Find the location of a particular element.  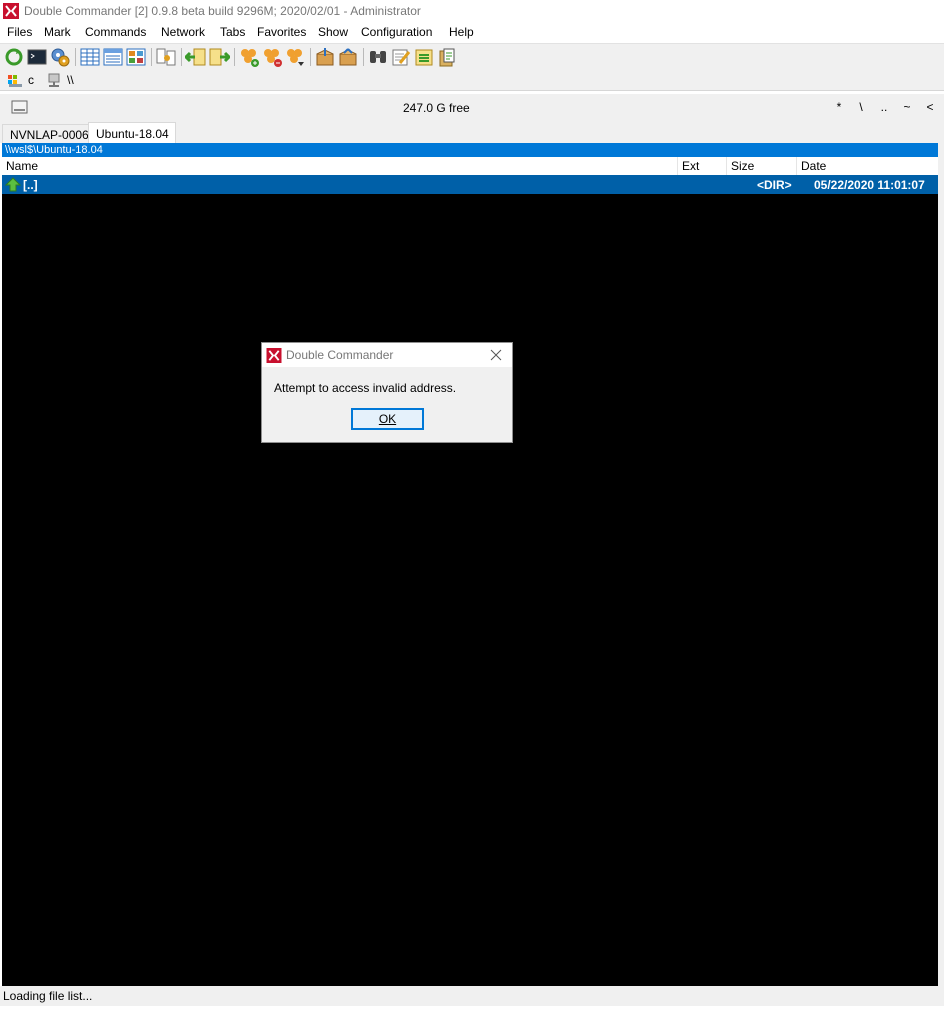

compare-directories-icon is located at coordinates (166, 57).